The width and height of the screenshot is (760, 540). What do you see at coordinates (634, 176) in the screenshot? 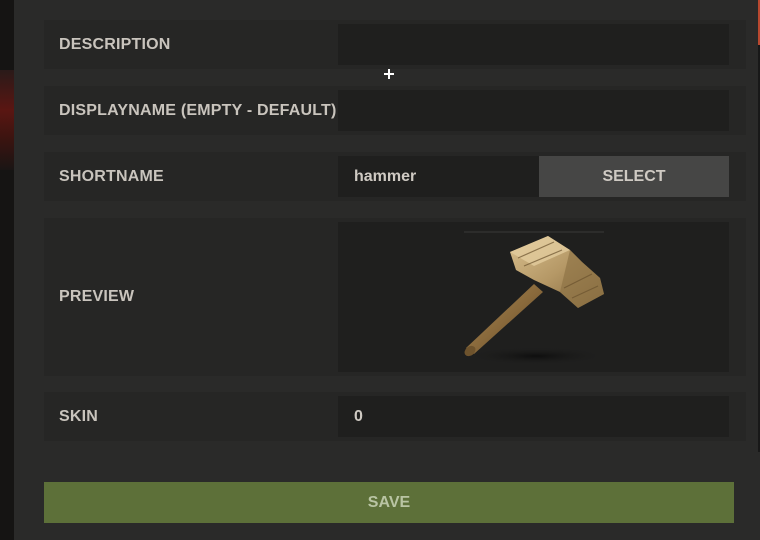
I see `select-button: SELECT` at bounding box center [634, 176].